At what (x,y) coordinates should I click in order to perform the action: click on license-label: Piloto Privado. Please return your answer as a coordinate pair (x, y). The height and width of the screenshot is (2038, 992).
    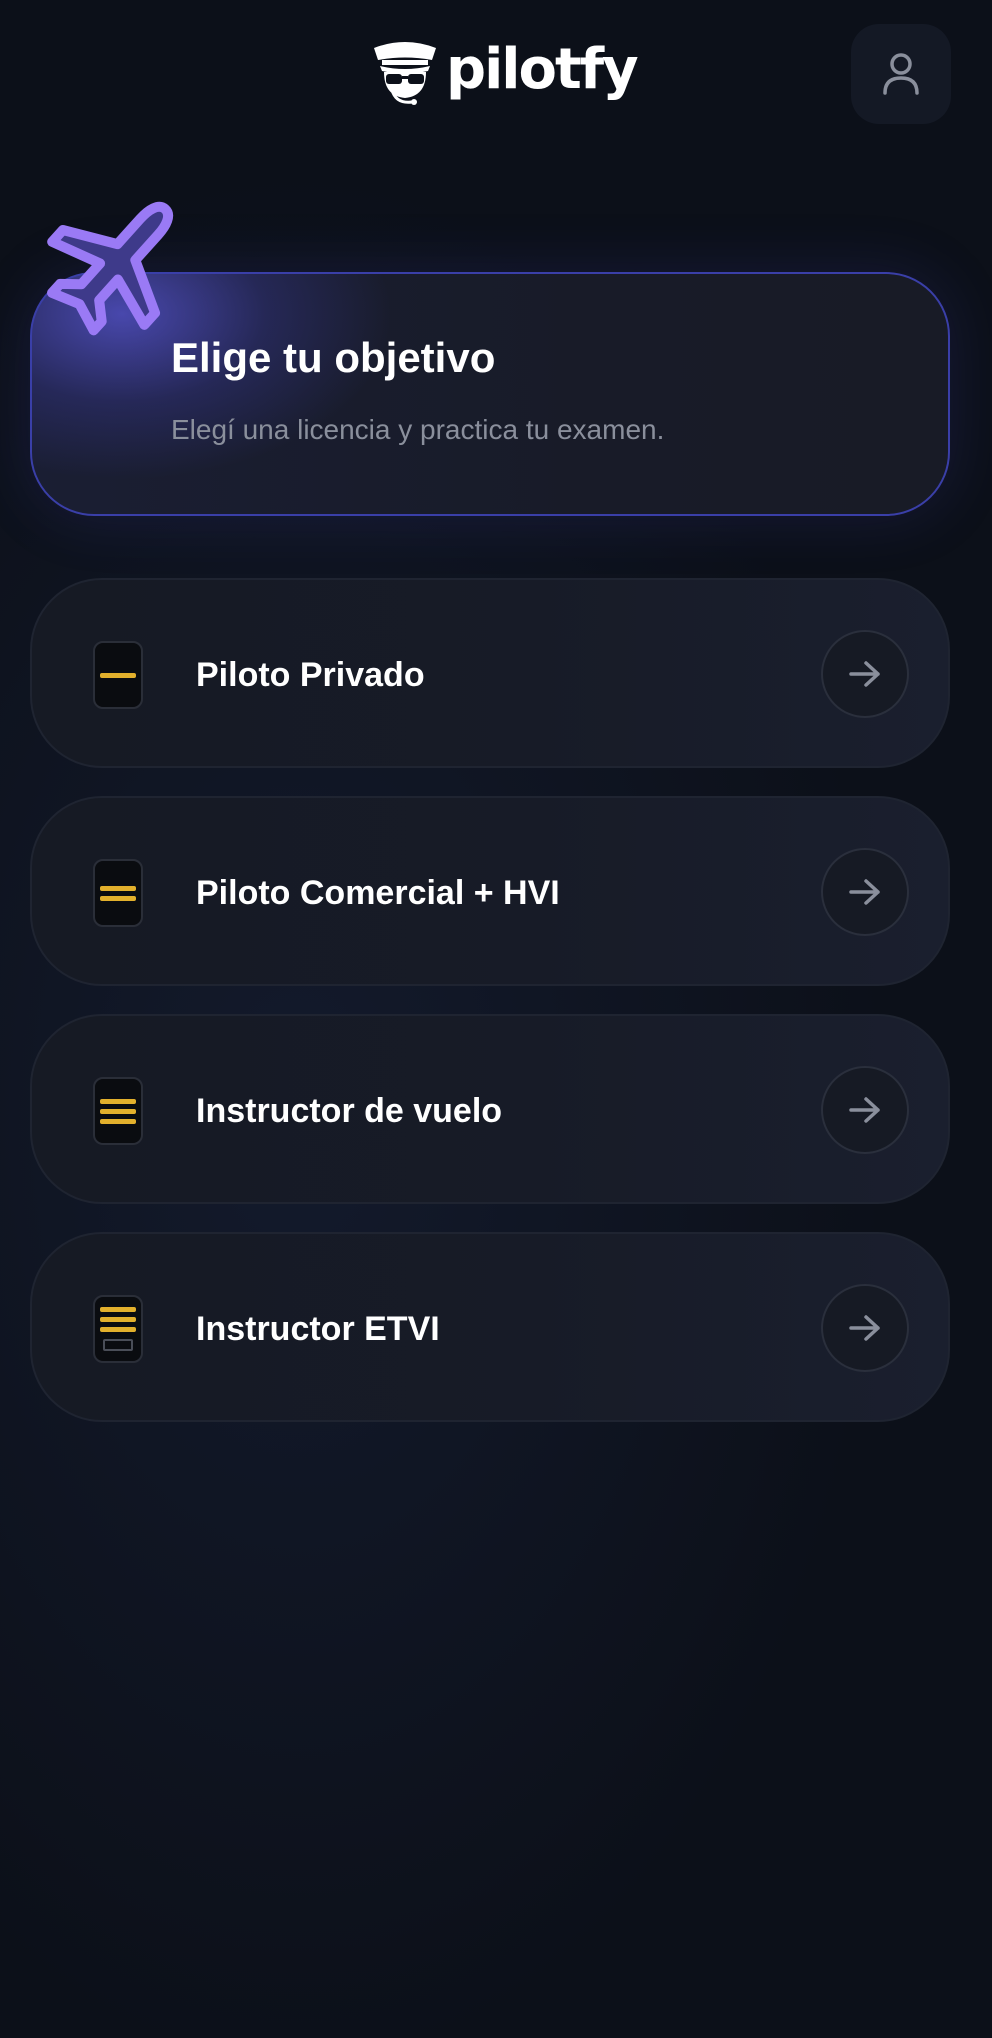
    Looking at the image, I should click on (310, 674).